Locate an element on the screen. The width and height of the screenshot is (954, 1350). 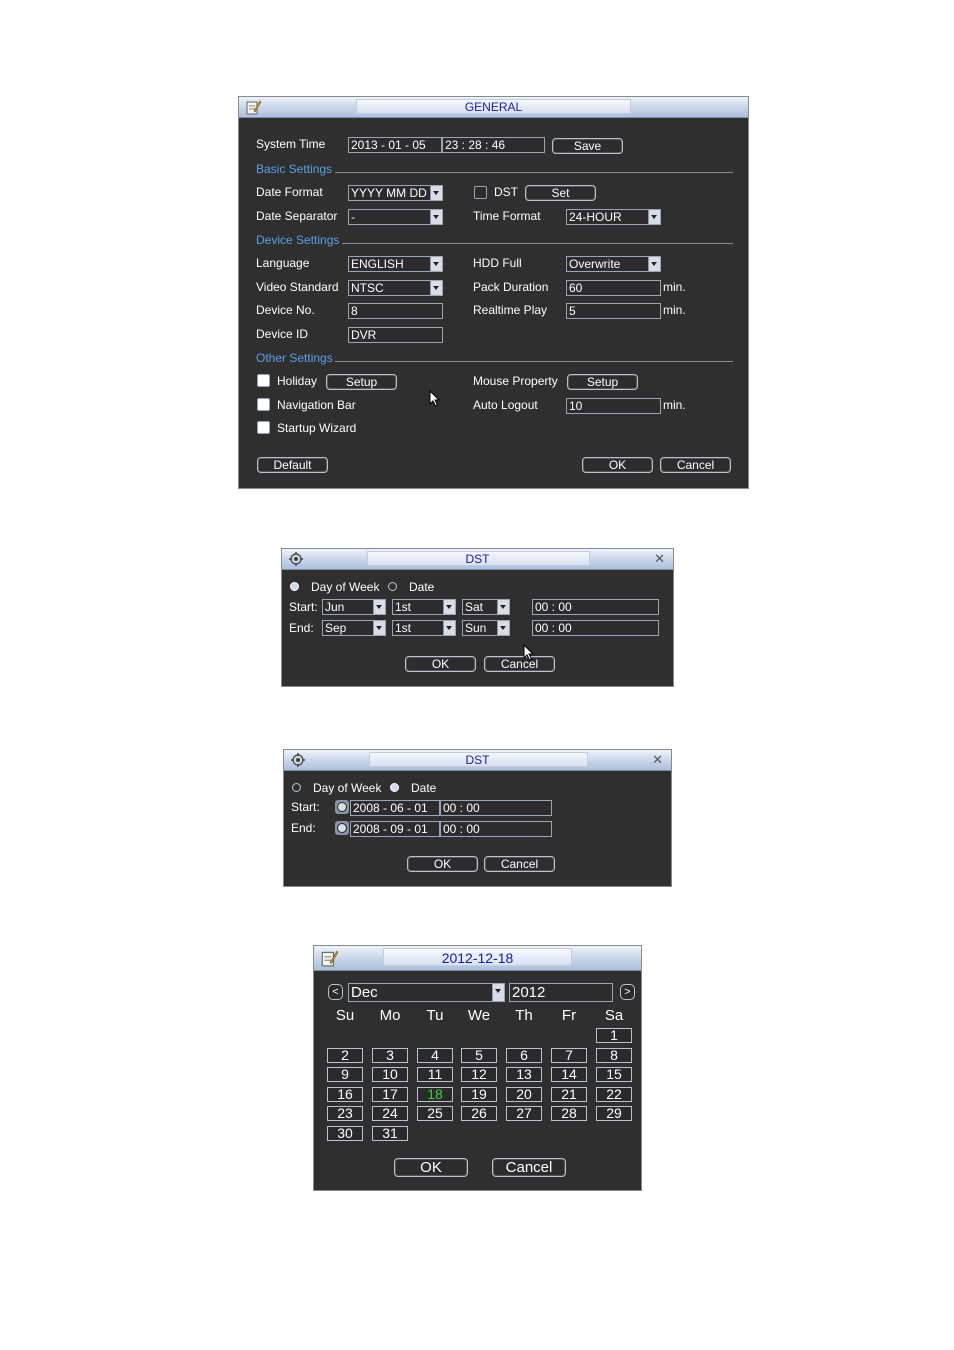
video-standard-select: NTSC is located at coordinates (395, 288).